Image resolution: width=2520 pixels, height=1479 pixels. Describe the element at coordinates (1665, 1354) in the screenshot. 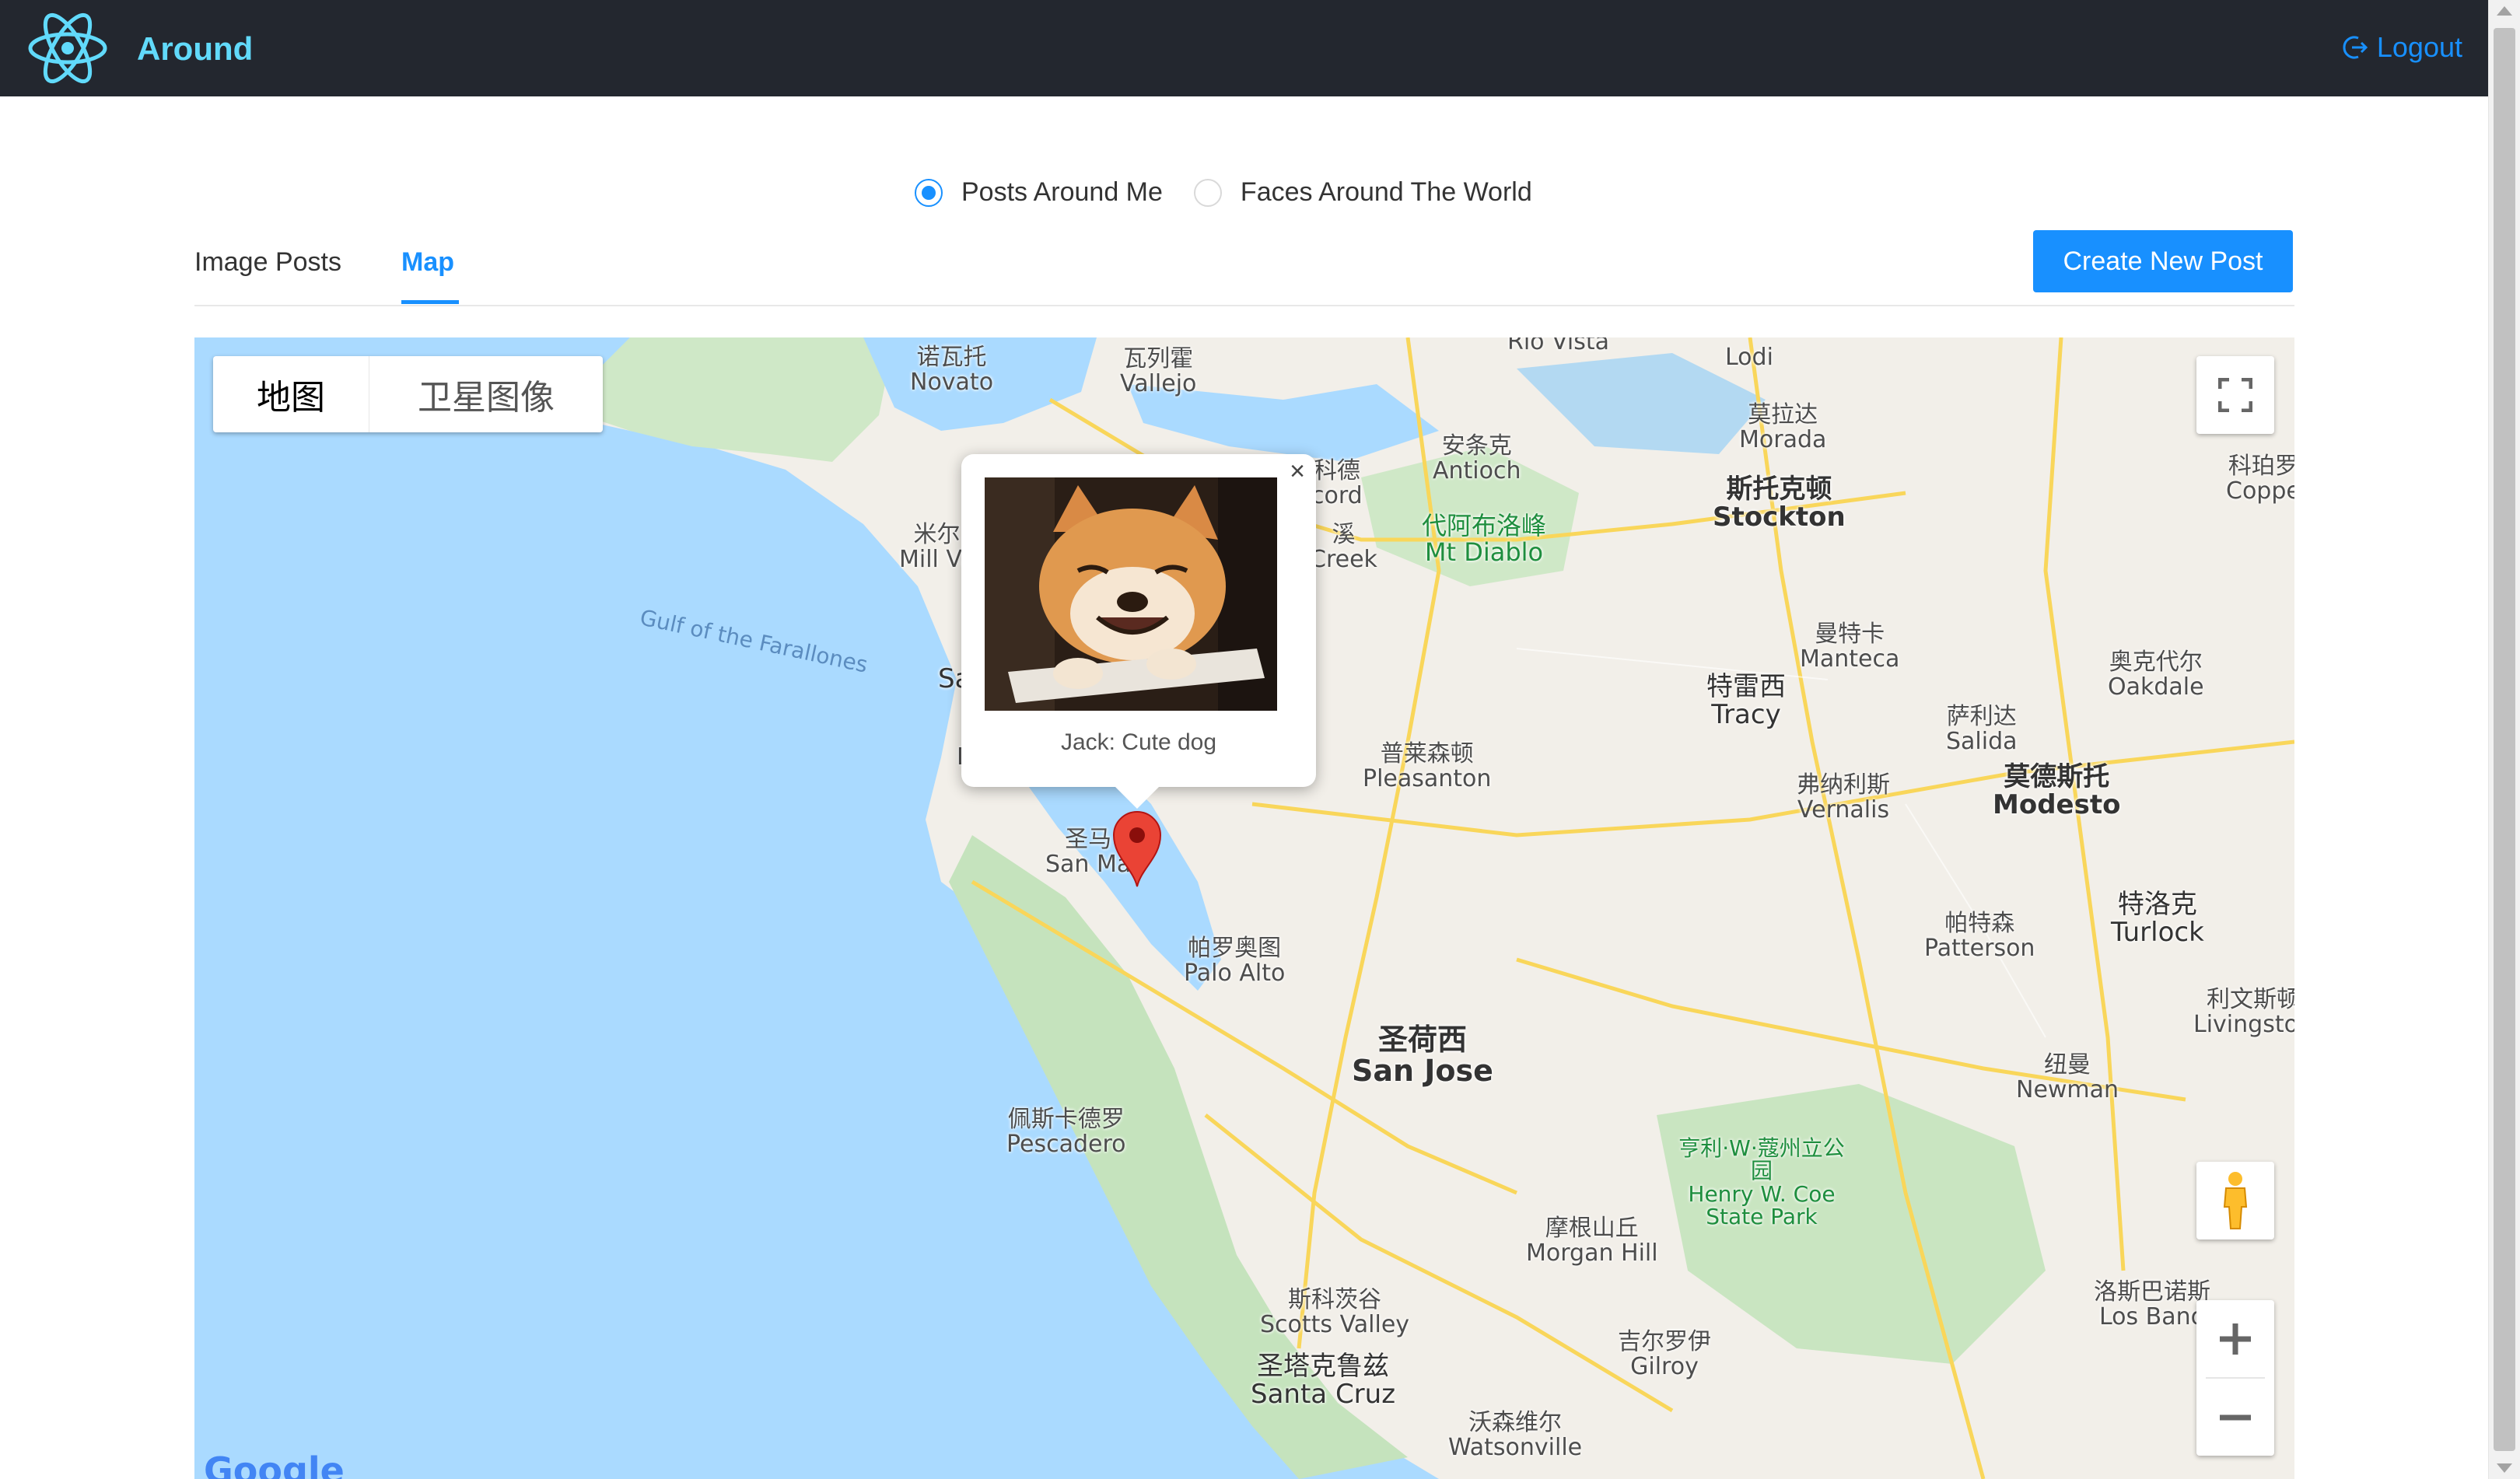

I see `map-label-gilroy: 吉尔罗伊 Gilroy` at that location.